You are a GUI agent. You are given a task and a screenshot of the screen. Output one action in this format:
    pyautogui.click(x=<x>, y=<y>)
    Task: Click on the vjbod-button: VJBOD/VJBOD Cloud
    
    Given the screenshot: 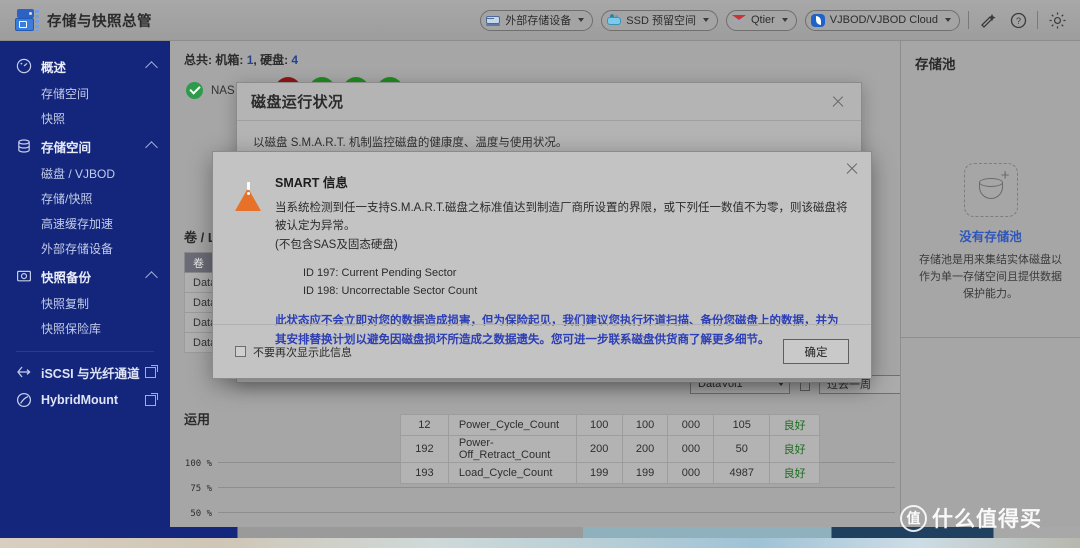 What is the action you would take?
    pyautogui.click(x=882, y=20)
    